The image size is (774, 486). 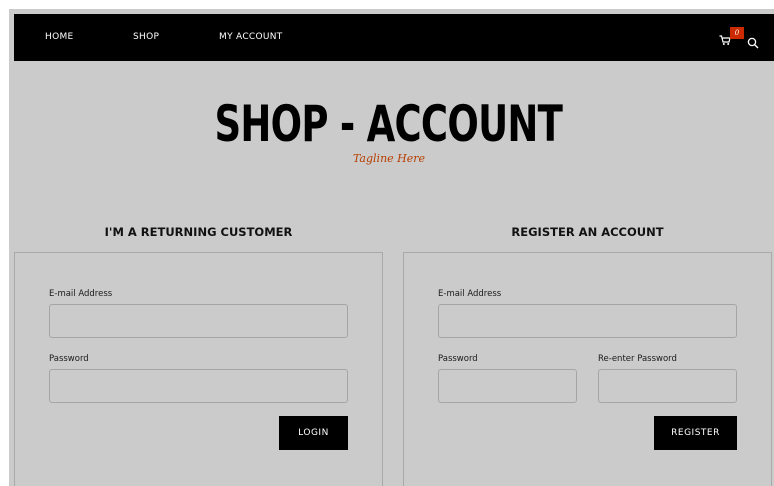 I want to click on register-password-label: Password, so click(x=458, y=359).